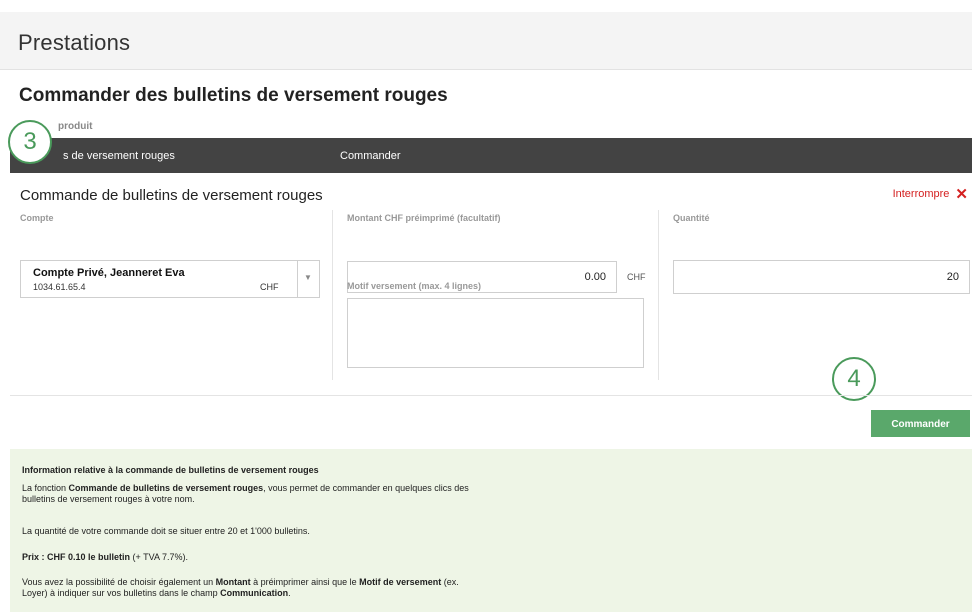 Image resolution: width=972 pixels, height=612 pixels. Describe the element at coordinates (414, 286) in the screenshot. I see `motif-label: Motif versement (max. 4 lignes)` at that location.